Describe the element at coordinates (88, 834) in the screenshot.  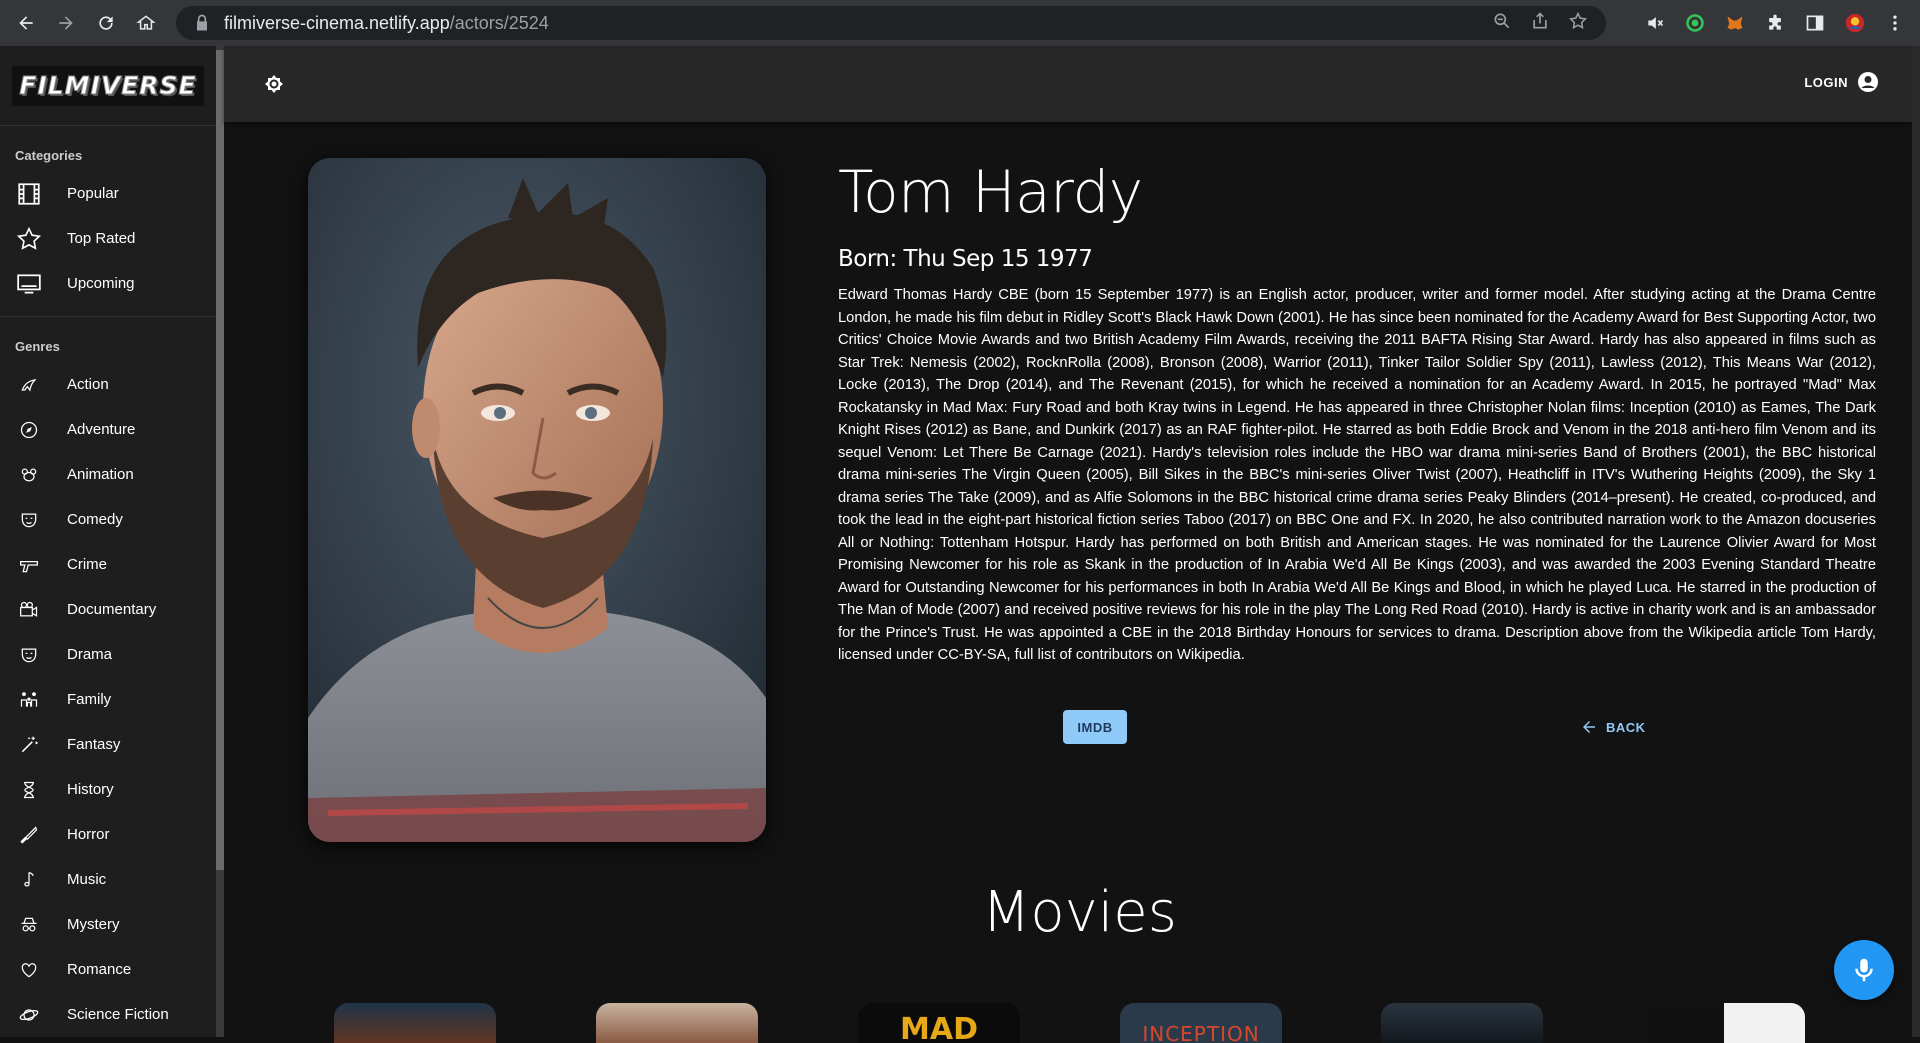
I see `sidebar-item-label: Horror` at that location.